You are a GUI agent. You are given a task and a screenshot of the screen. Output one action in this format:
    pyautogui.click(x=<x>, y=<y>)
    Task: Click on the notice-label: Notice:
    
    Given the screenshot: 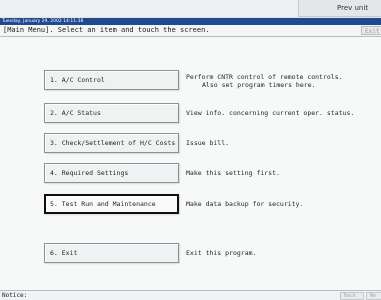 What is the action you would take?
    pyautogui.click(x=15, y=295)
    